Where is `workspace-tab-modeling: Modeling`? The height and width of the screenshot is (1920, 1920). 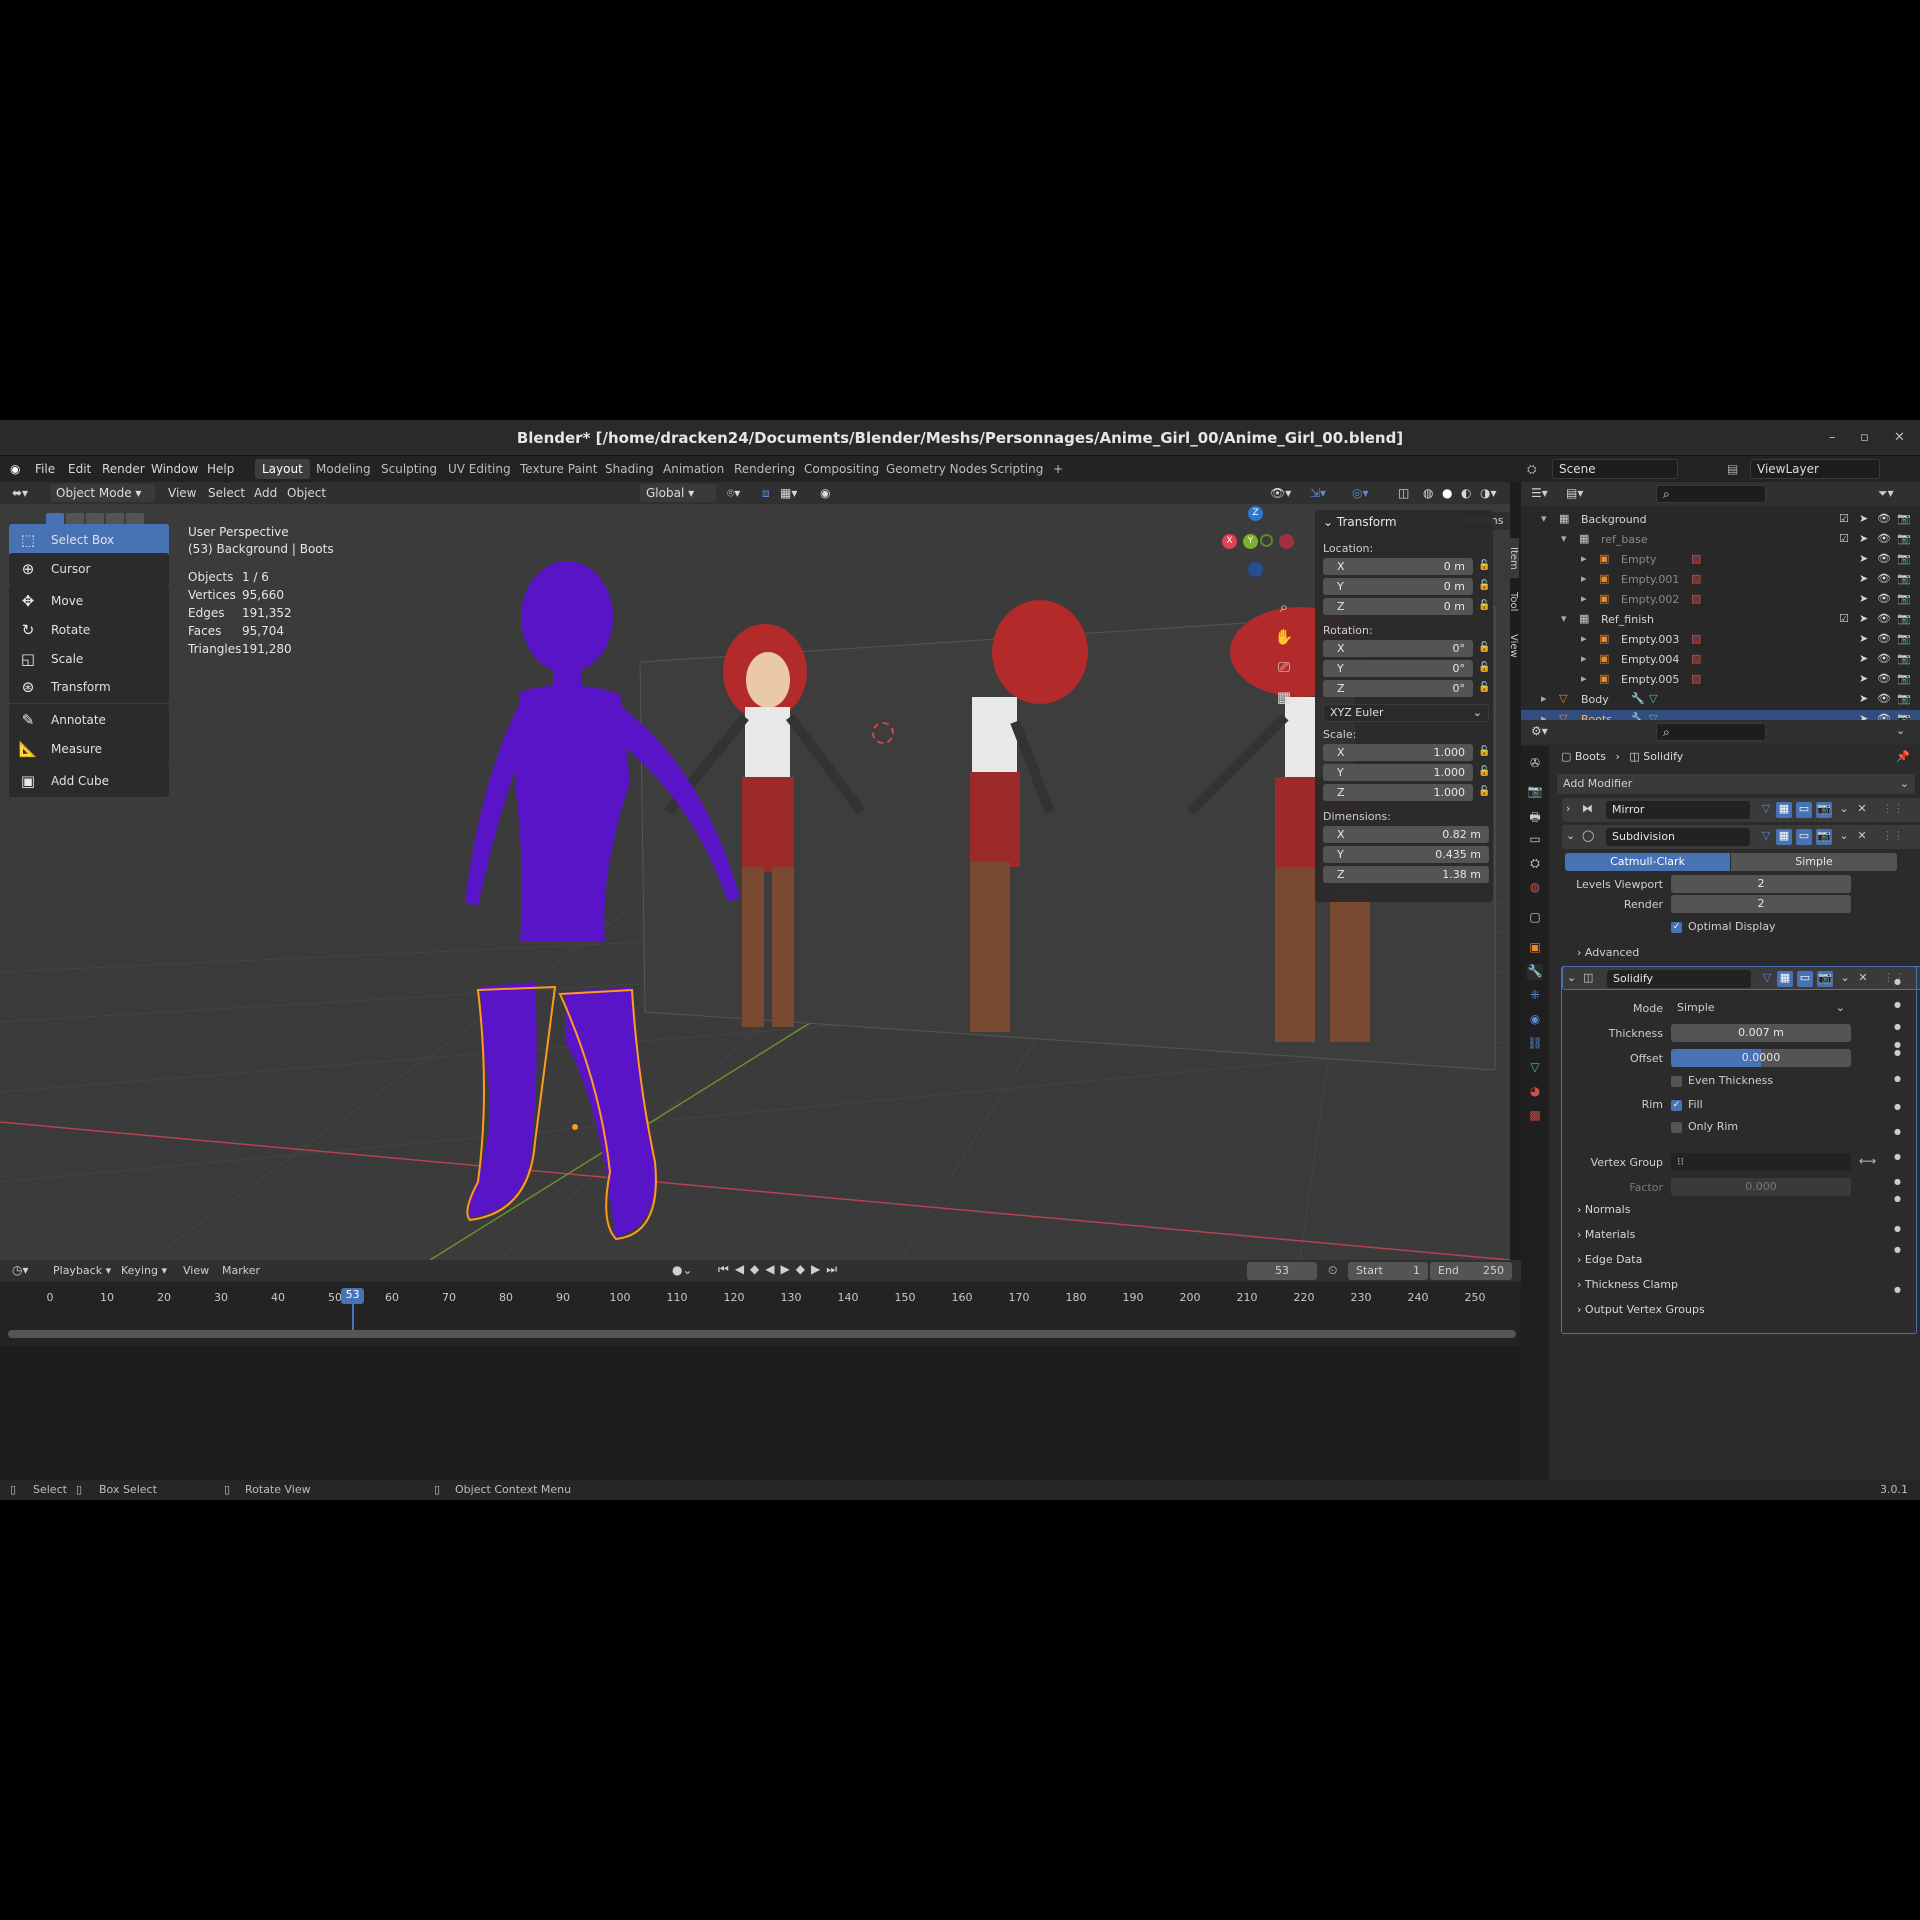 workspace-tab-modeling: Modeling is located at coordinates (343, 469).